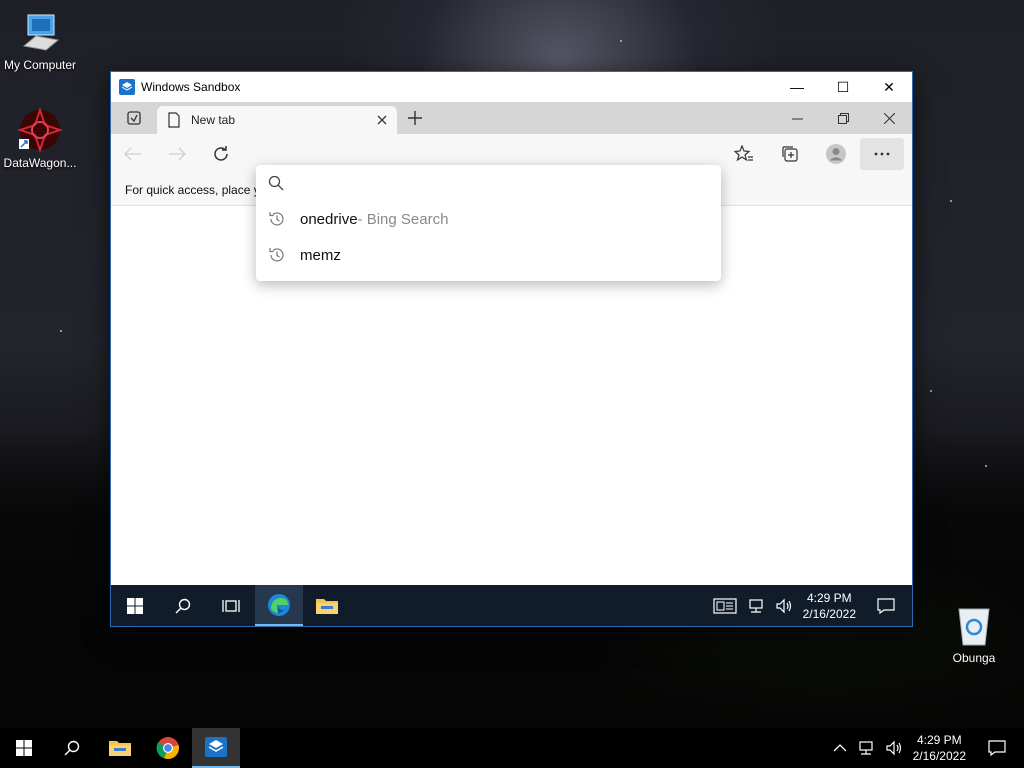  I want to click on edge-close-button, so click(889, 118).